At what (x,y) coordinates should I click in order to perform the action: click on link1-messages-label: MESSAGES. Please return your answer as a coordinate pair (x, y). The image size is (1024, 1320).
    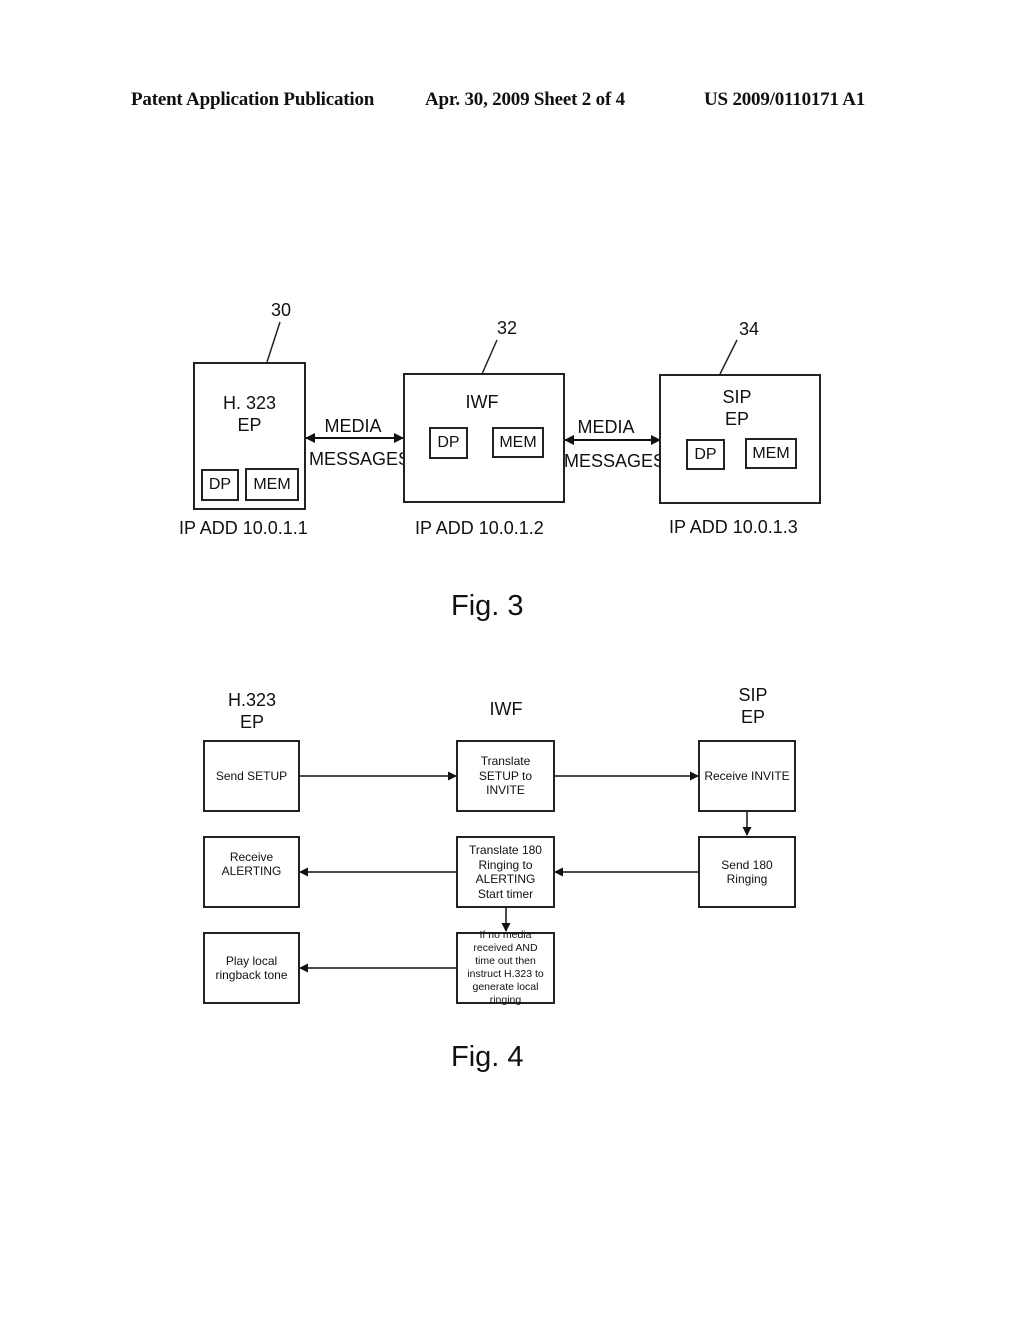
    Looking at the image, I should click on (360, 459).